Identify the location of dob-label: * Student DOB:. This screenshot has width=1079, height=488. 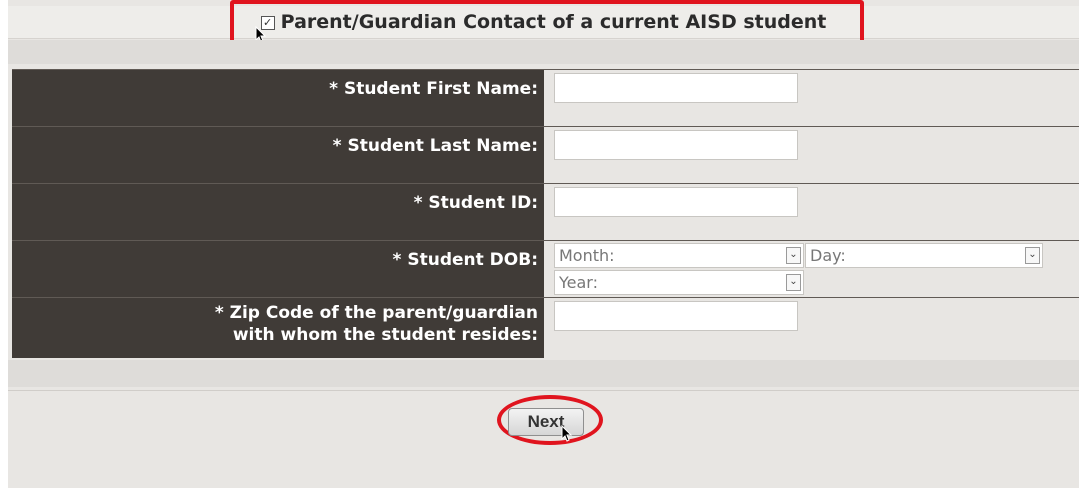
(278, 269).